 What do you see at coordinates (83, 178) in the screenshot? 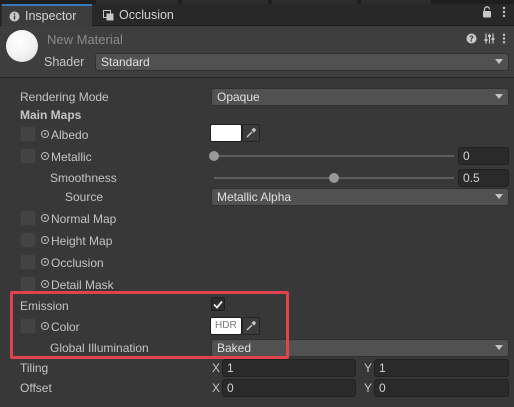
I see `smoothness-label: Smoothness` at bounding box center [83, 178].